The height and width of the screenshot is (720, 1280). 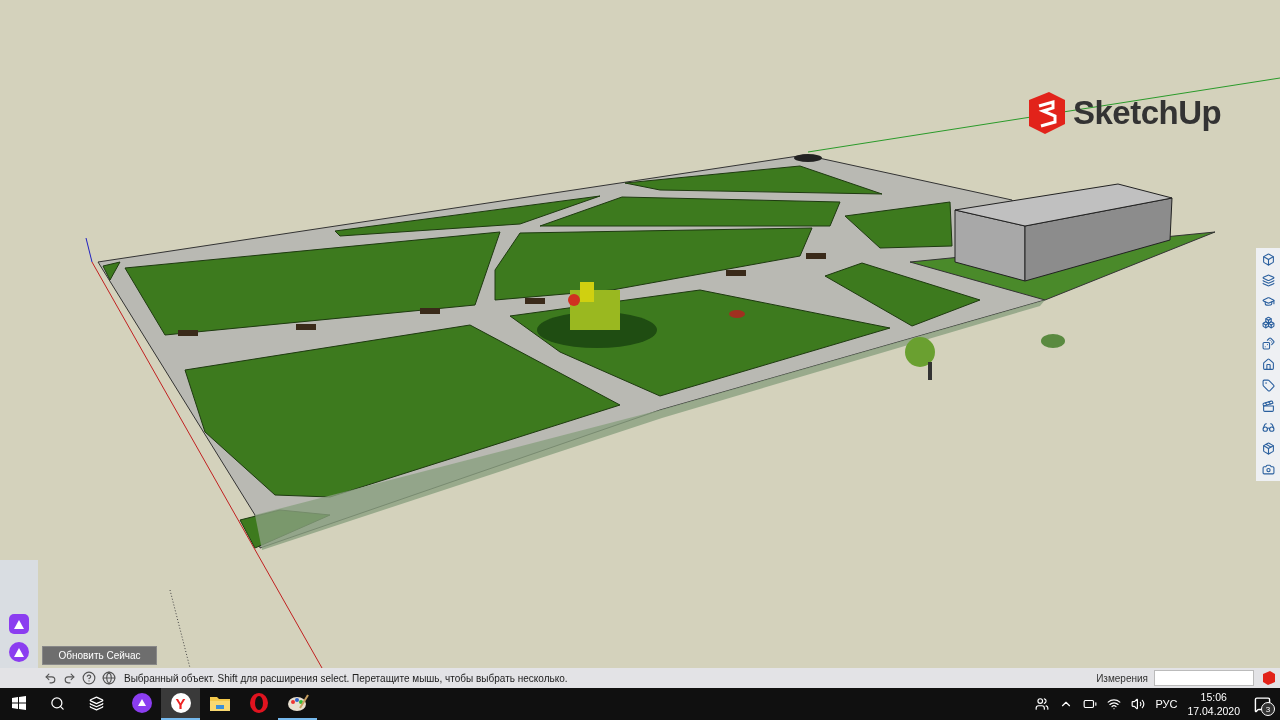 What do you see at coordinates (258, 703) in the screenshot?
I see `opera-icon` at bounding box center [258, 703].